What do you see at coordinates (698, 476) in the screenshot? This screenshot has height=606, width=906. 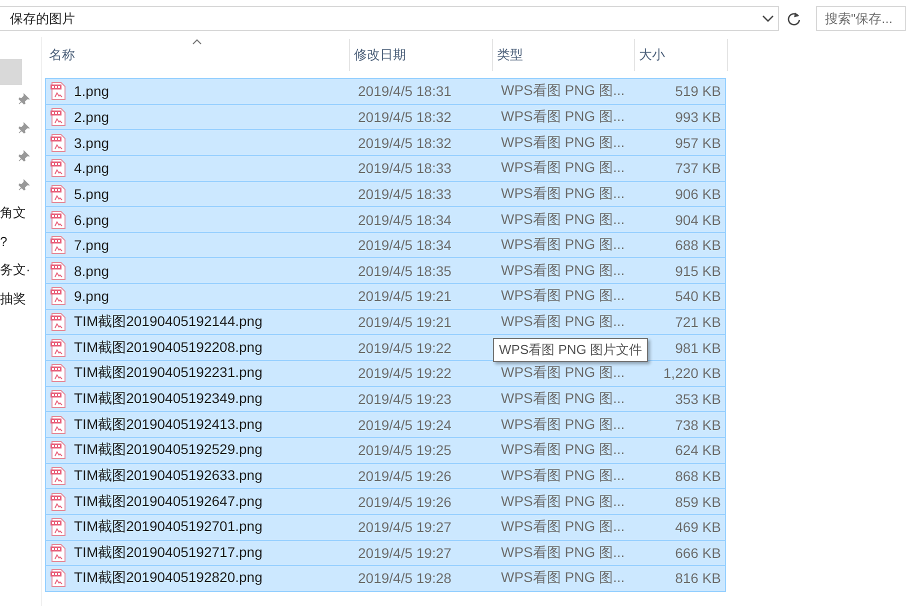 I see `file-size: 868 KB` at bounding box center [698, 476].